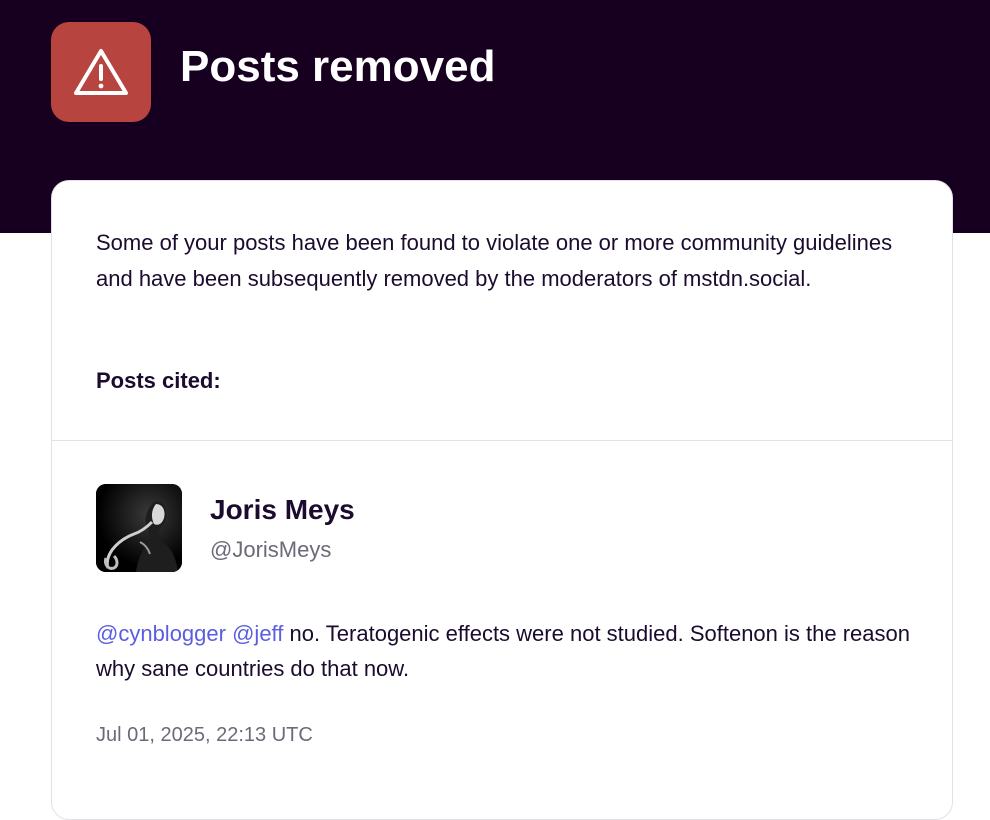 The height and width of the screenshot is (820, 990). I want to click on author-display-name: Joris Meys, so click(282, 510).